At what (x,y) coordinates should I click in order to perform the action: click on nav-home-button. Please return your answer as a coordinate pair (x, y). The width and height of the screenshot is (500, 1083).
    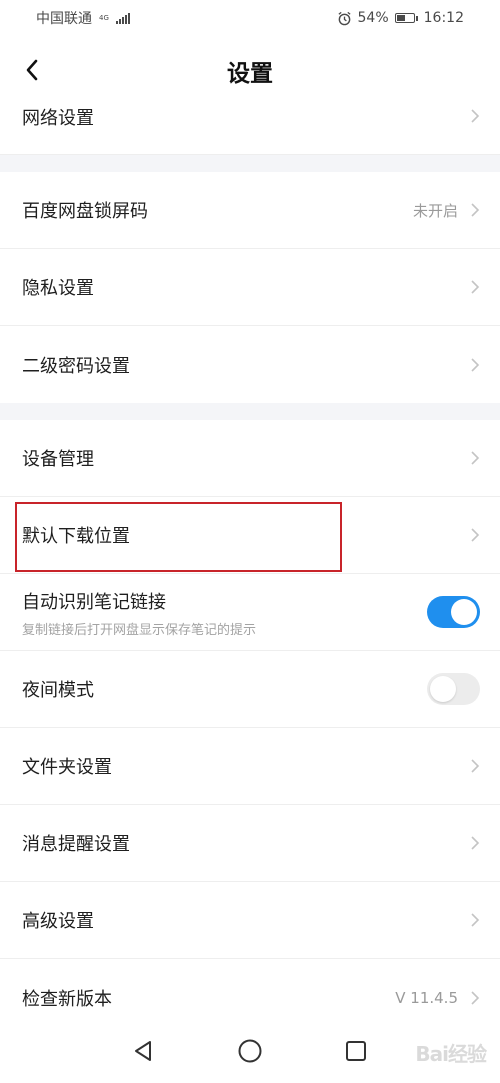
    Looking at the image, I should click on (250, 1051).